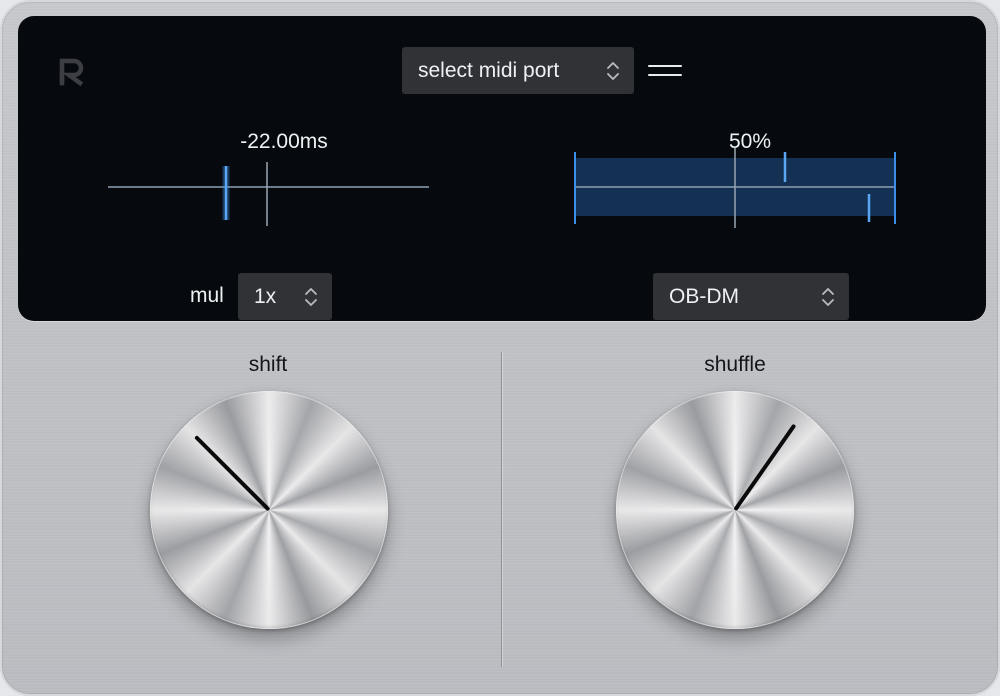 The width and height of the screenshot is (1000, 696). Describe the element at coordinates (268, 194) in the screenshot. I see `shift-visualizer` at that location.